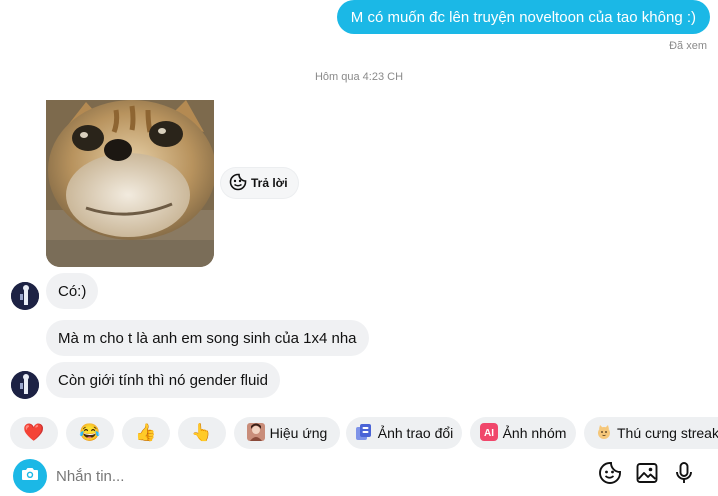 Image resolution: width=718 pixels, height=496 pixels. What do you see at coordinates (688, 46) in the screenshot?
I see `seen-status: Đã xem` at bounding box center [688, 46].